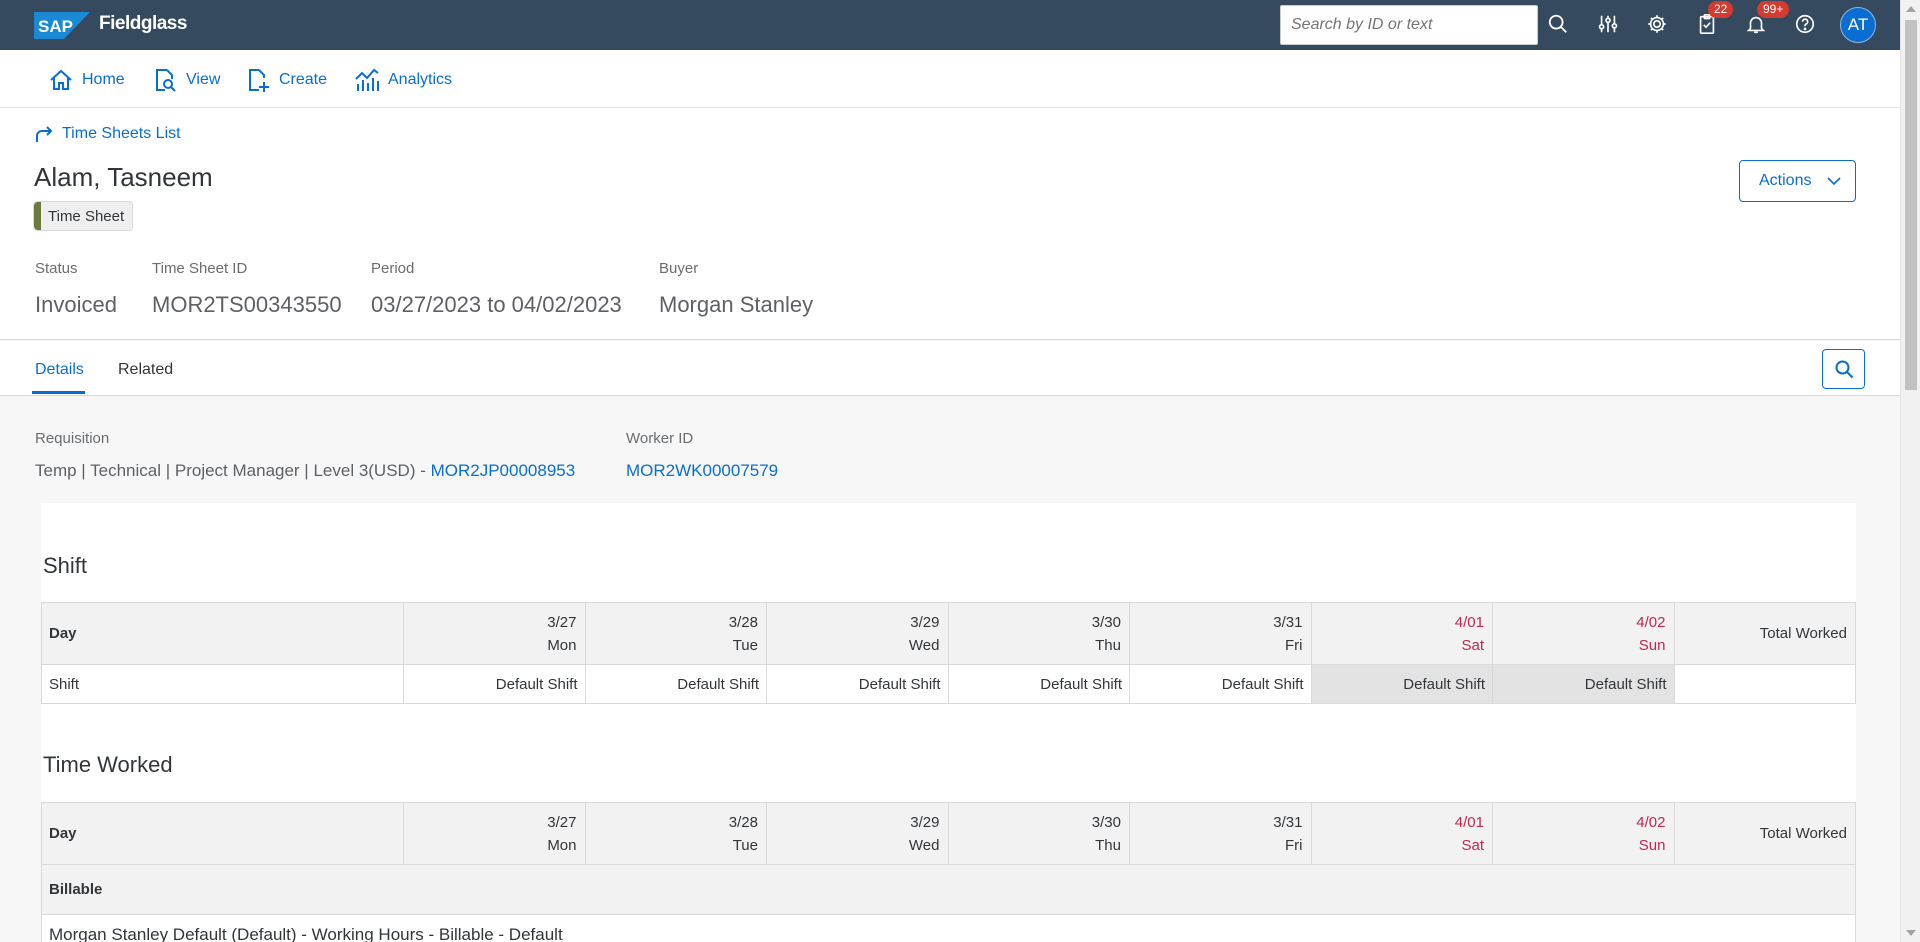 Image resolution: width=1920 pixels, height=942 pixels. Describe the element at coordinates (503, 470) in the screenshot. I see `requisition-link: MOR2JP00008953` at that location.